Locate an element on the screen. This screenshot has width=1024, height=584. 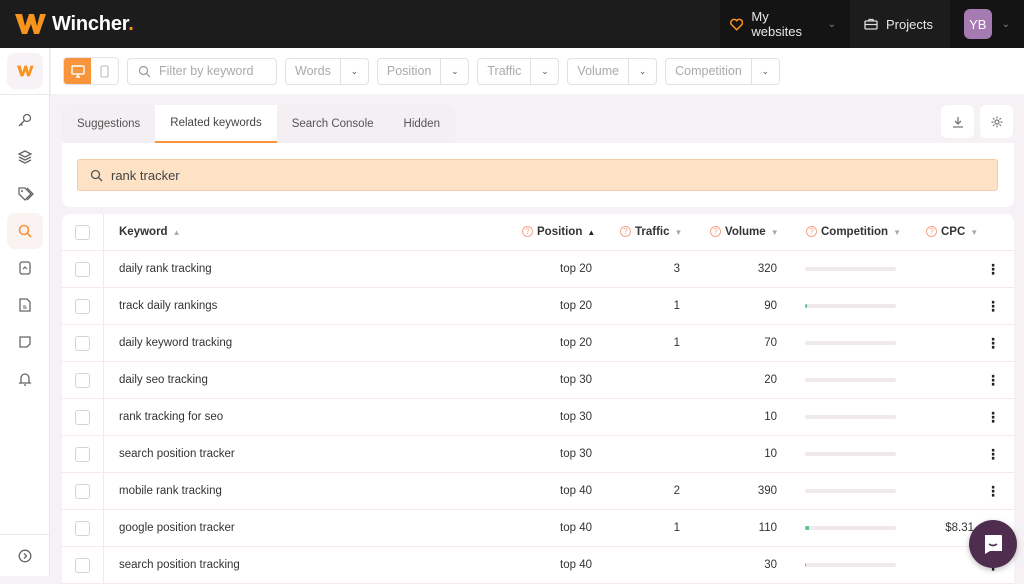
top-nav: My websites ⌄ Projects YB ⌄ is located at coordinates (872, 24).